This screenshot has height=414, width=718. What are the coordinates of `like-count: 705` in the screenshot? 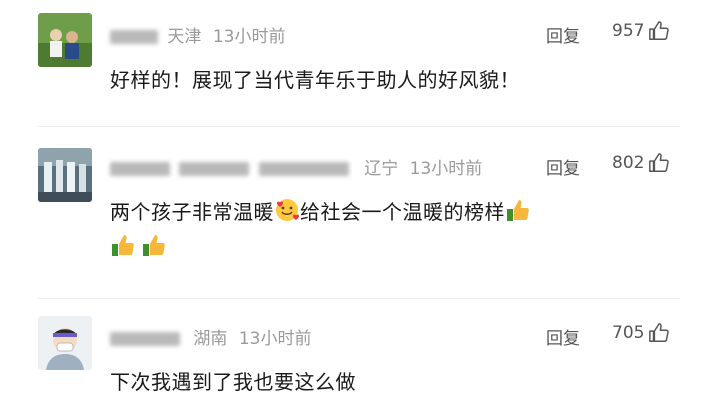 It's located at (628, 333).